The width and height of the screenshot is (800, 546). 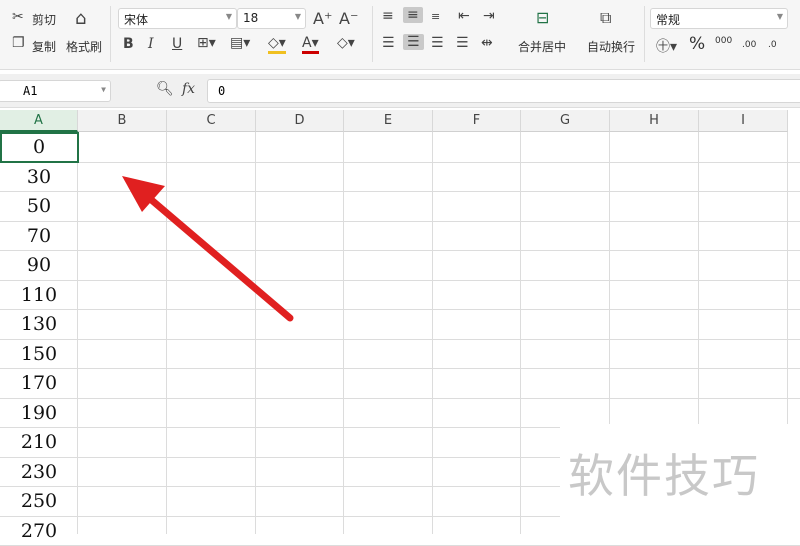 What do you see at coordinates (680, 479) in the screenshot?
I see `watermark: 软件技巧` at bounding box center [680, 479].